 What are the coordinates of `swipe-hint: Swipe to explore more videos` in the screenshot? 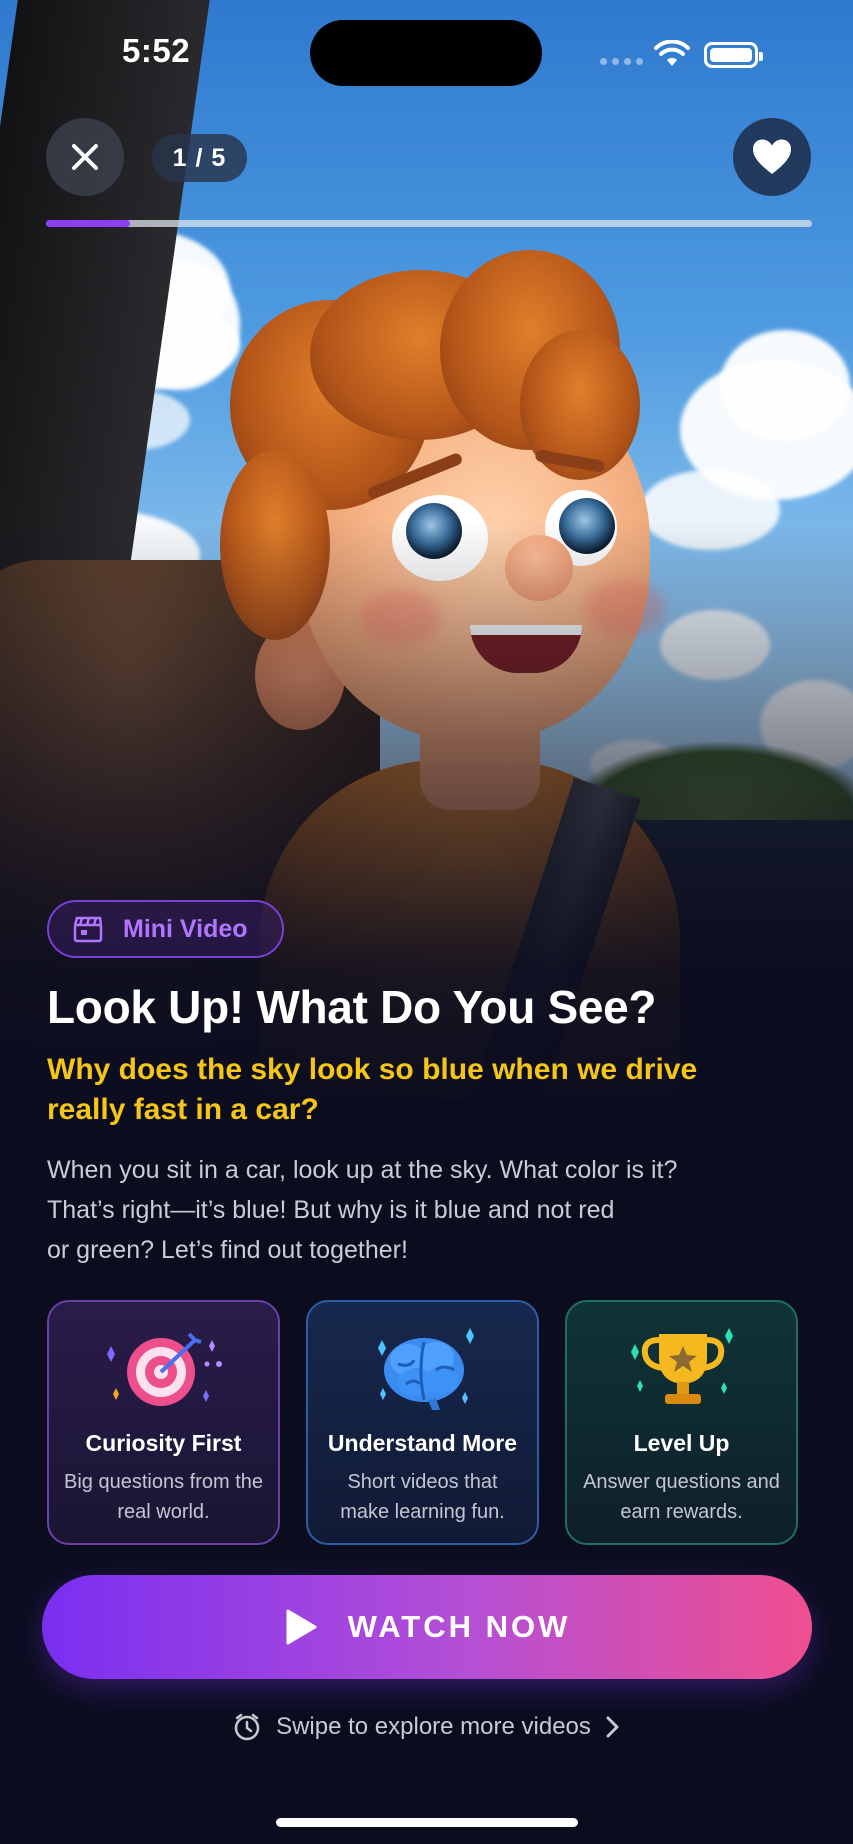 It's located at (426, 1727).